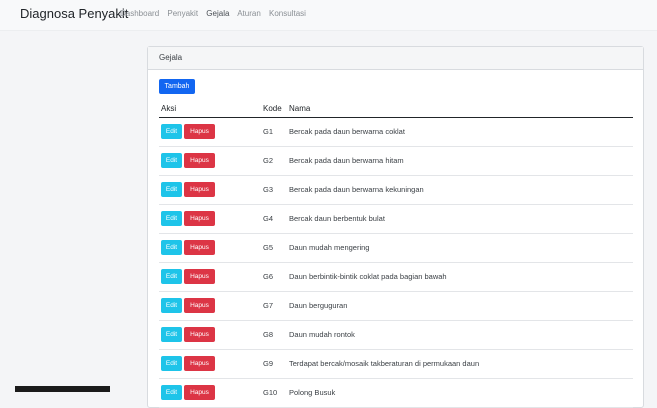 This screenshot has height=408, width=657. What do you see at coordinates (62, 389) in the screenshot?
I see `status-tooltip` at bounding box center [62, 389].